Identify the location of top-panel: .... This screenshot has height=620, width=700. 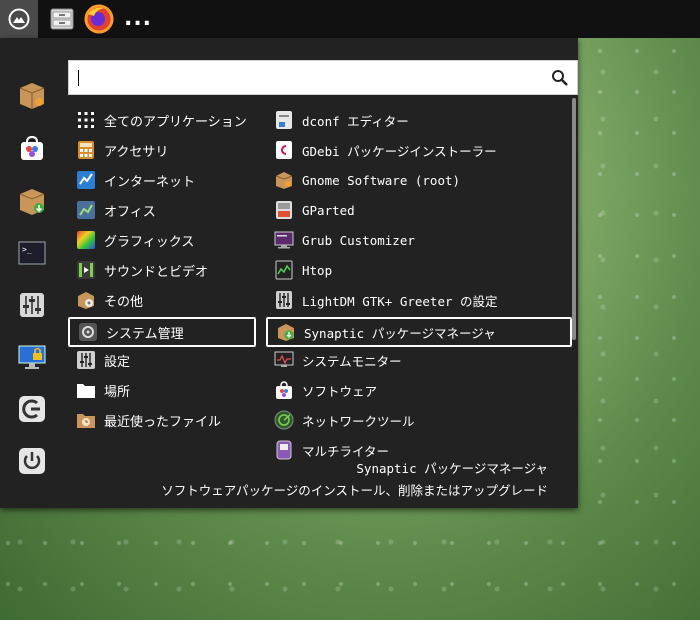
(350, 19).